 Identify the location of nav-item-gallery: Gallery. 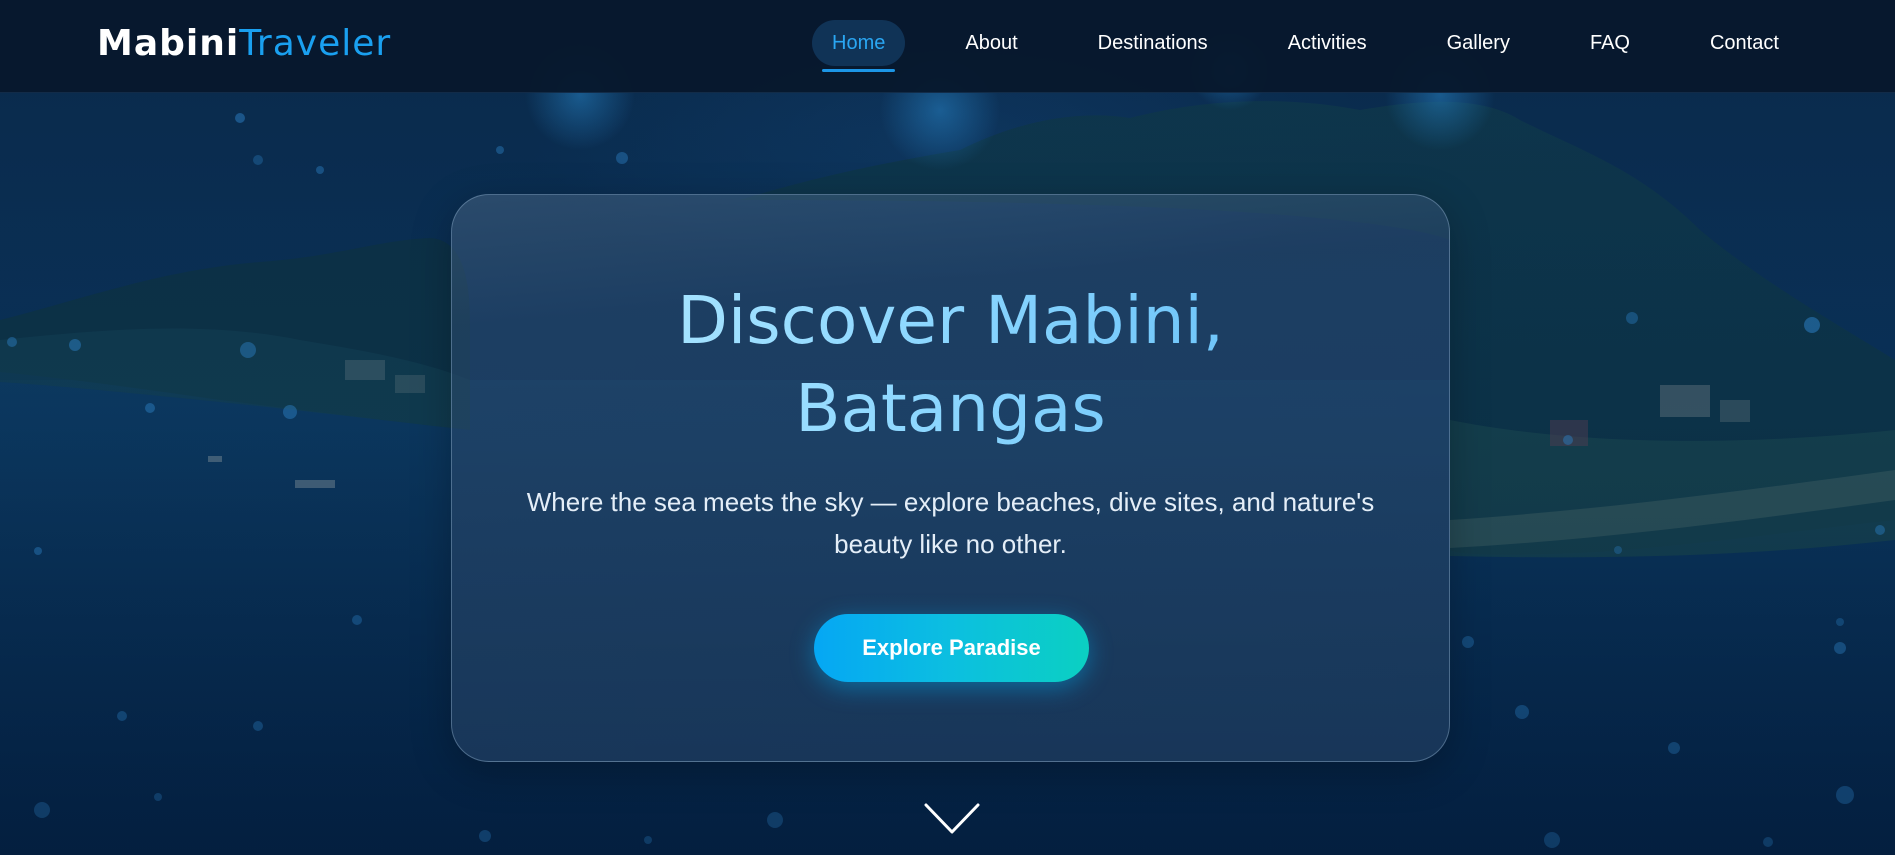
(1478, 43).